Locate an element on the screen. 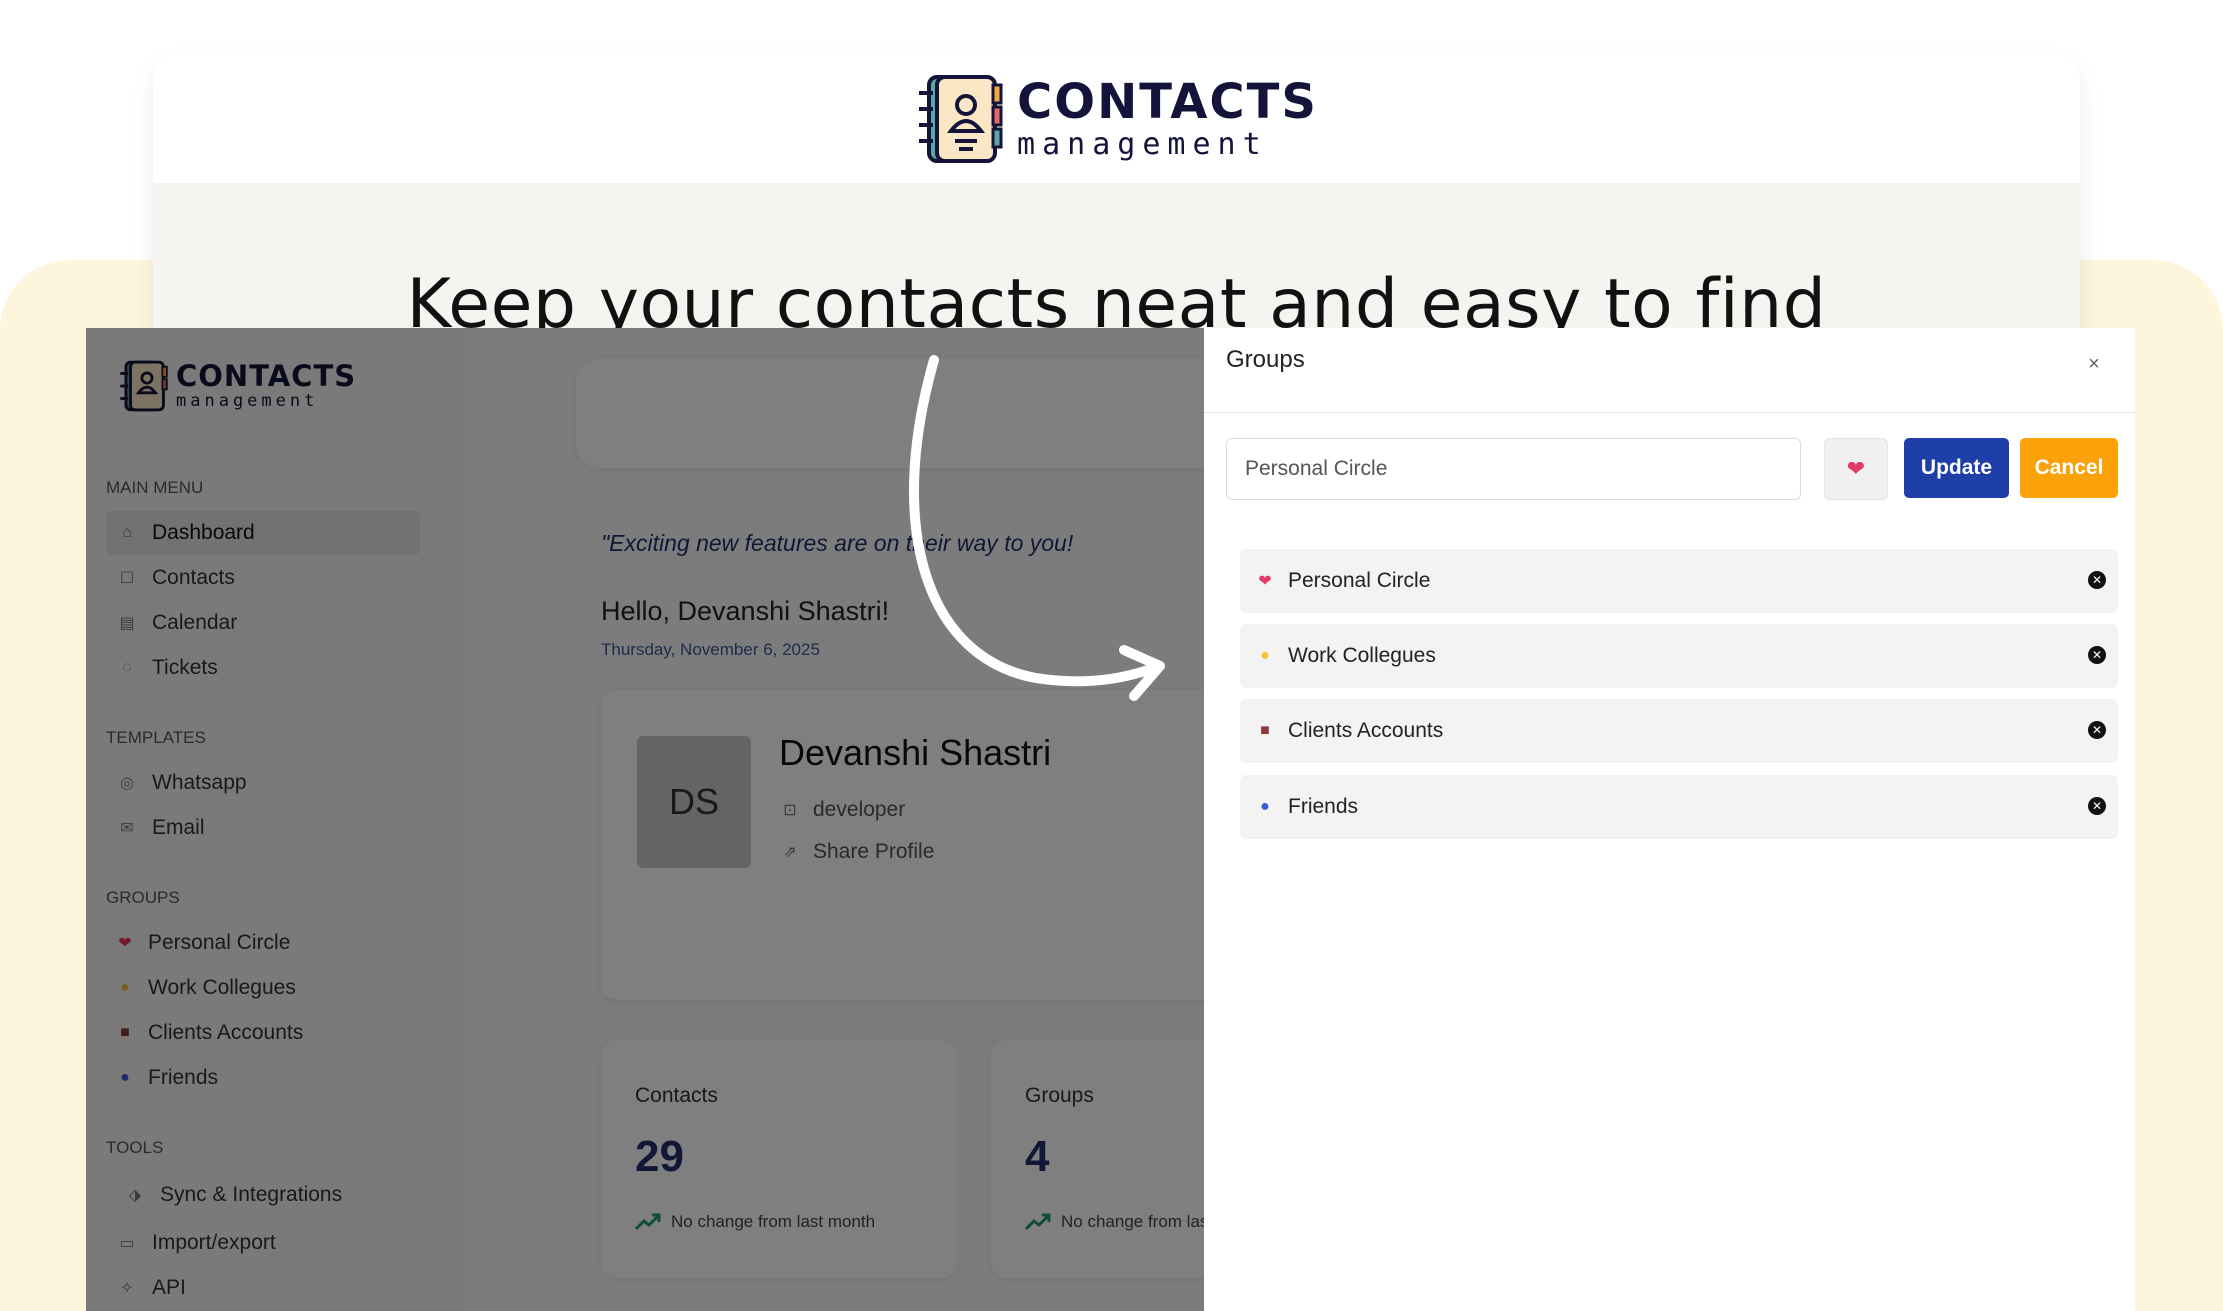 The image size is (2223, 1311). group-name-input is located at coordinates (1513, 469).